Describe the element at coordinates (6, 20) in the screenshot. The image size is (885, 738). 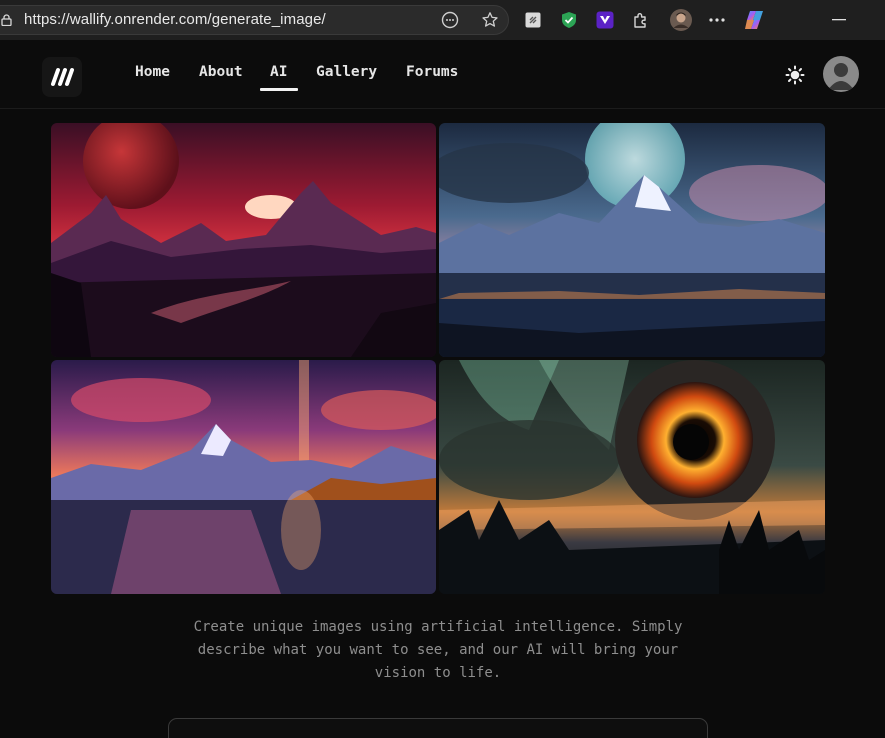
I see `lock-icon` at that location.